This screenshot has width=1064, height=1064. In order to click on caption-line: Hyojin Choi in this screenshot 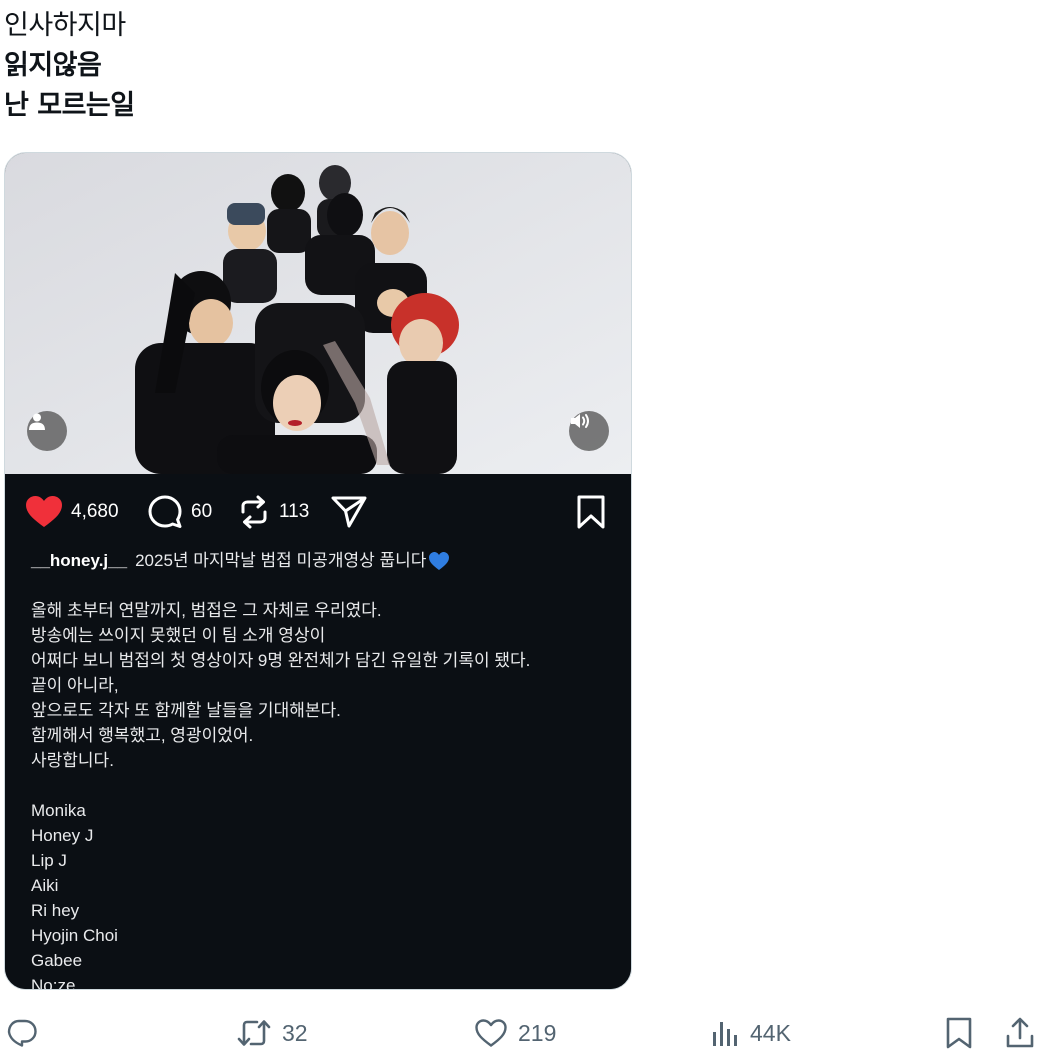, I will do `click(74, 935)`.